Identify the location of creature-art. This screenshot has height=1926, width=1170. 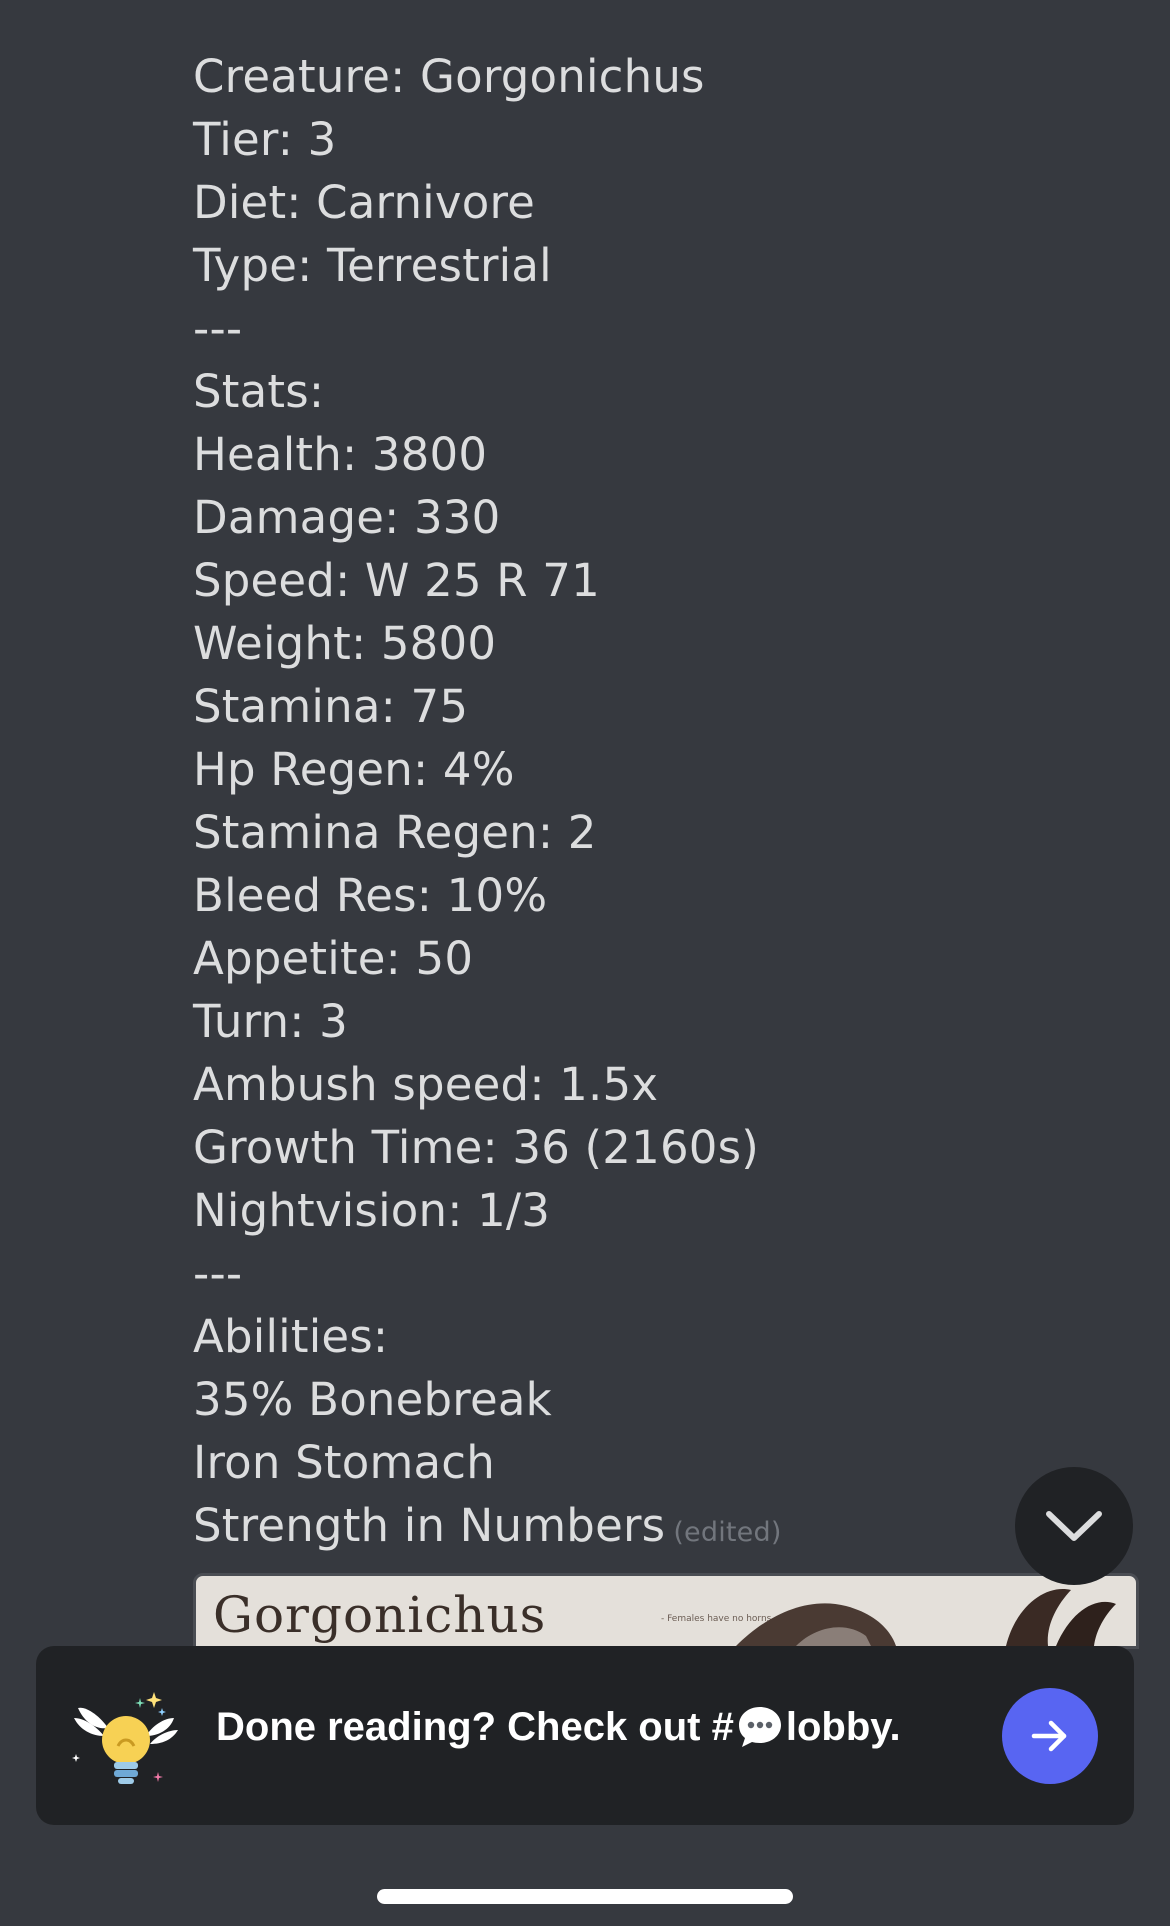
(926, 1617).